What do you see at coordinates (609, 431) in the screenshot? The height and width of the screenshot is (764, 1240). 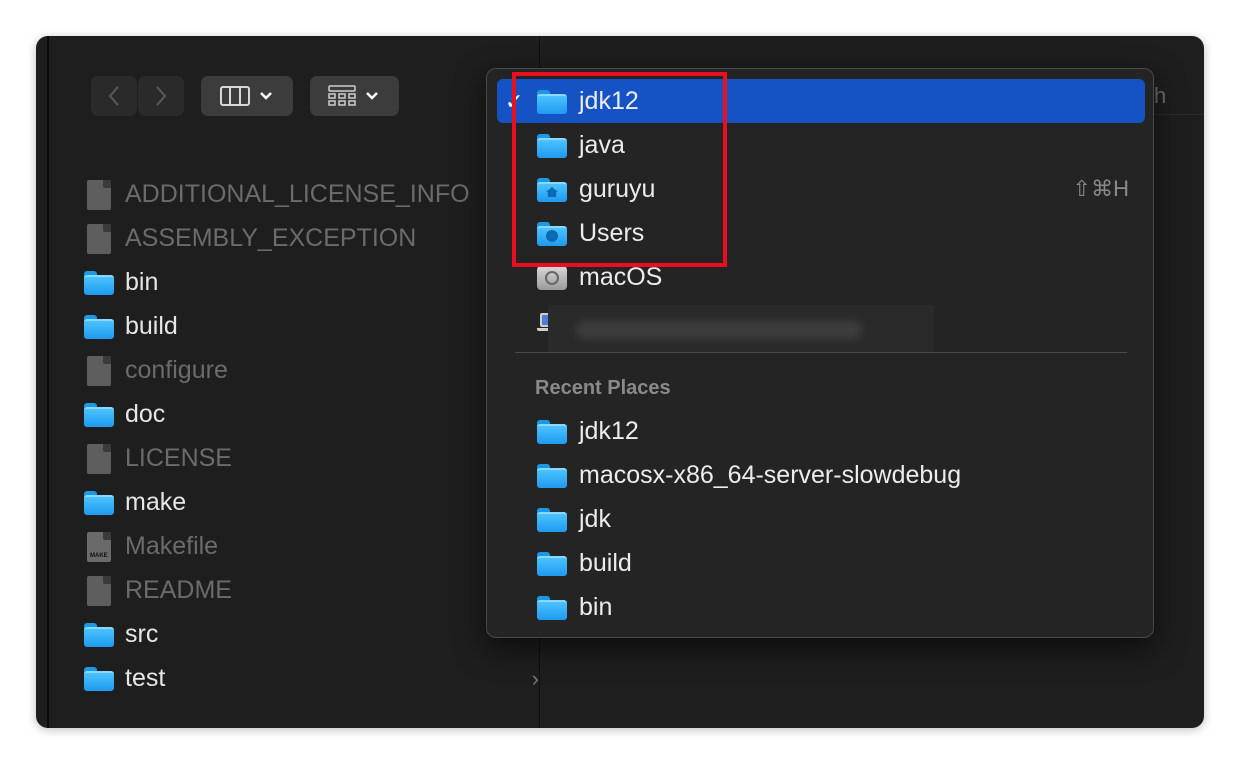 I see `menu-item-label: jdk12` at bounding box center [609, 431].